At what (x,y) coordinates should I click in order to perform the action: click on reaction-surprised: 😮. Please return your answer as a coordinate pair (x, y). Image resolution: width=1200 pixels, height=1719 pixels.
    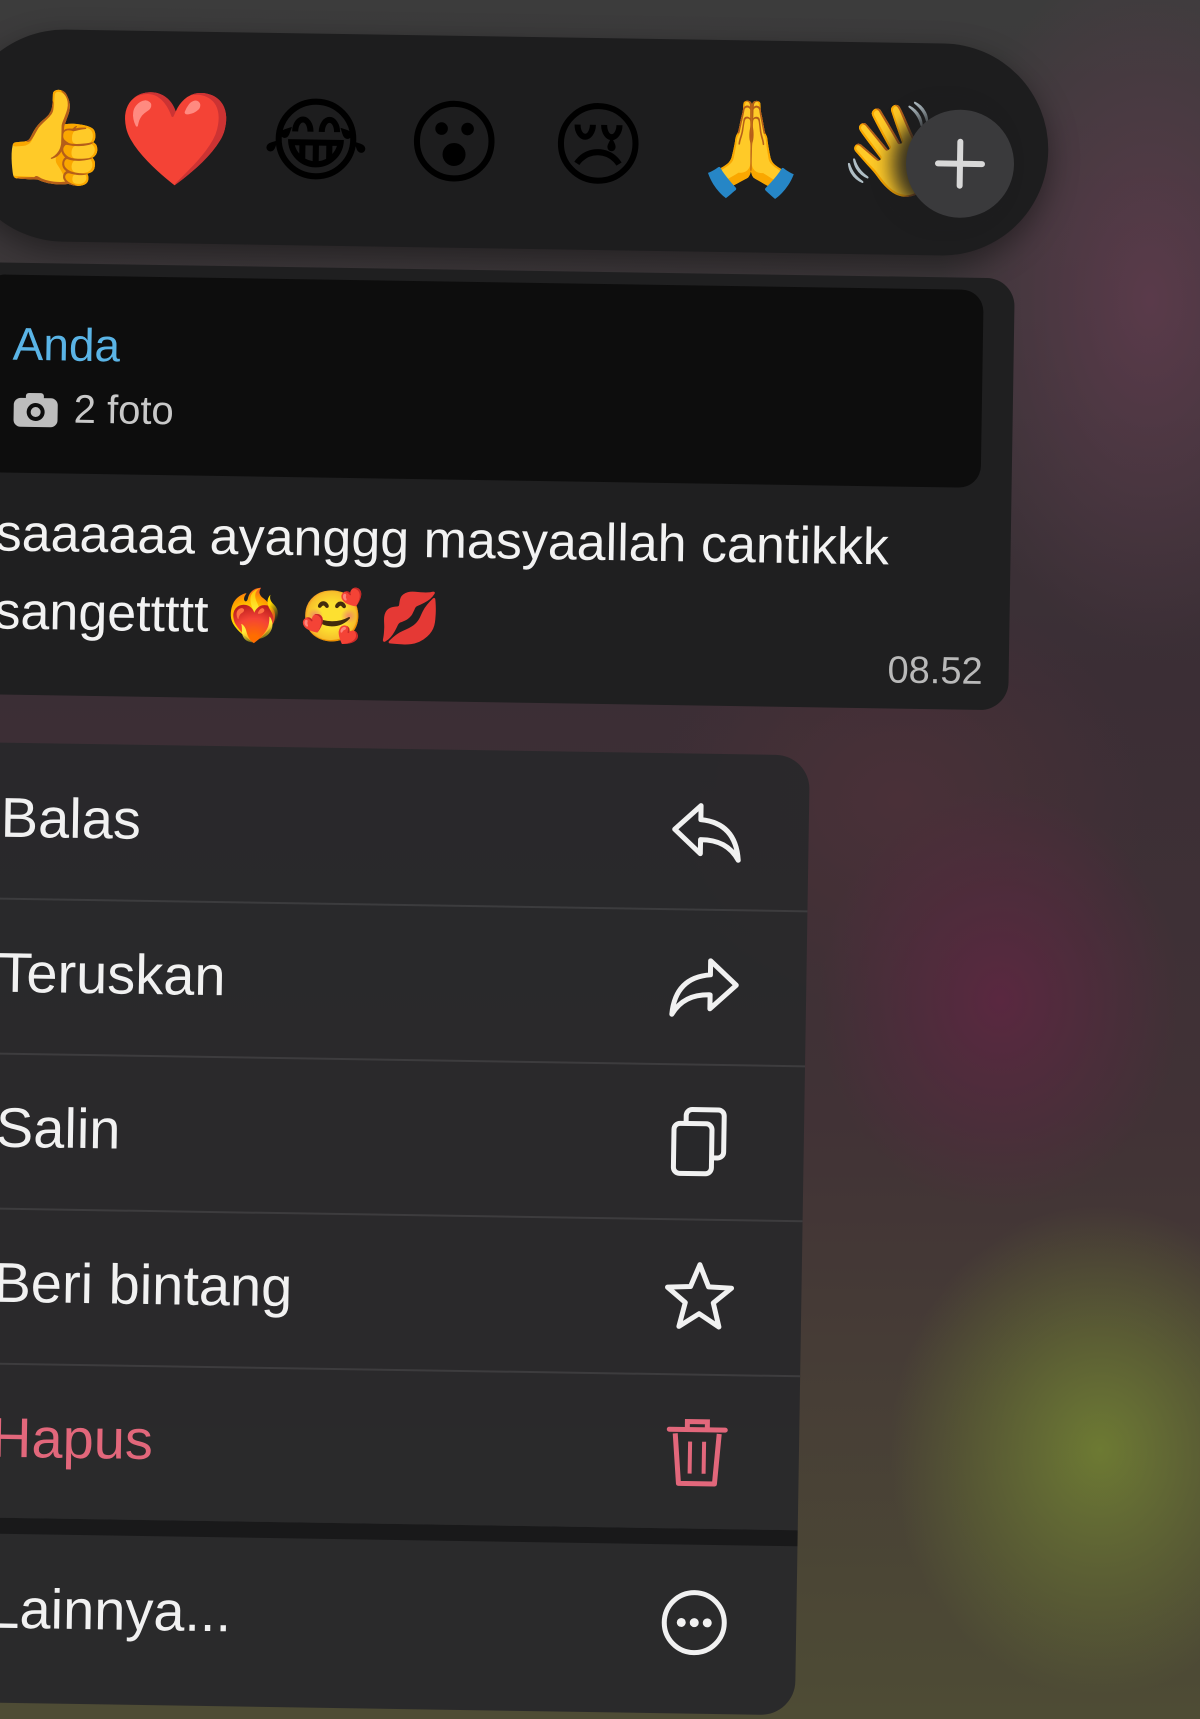
    Looking at the image, I should click on (454, 143).